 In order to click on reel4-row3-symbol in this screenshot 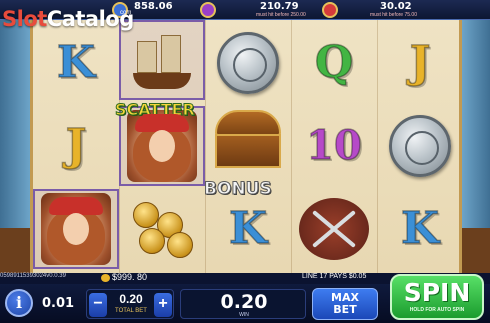, I will do `click(334, 229)`.